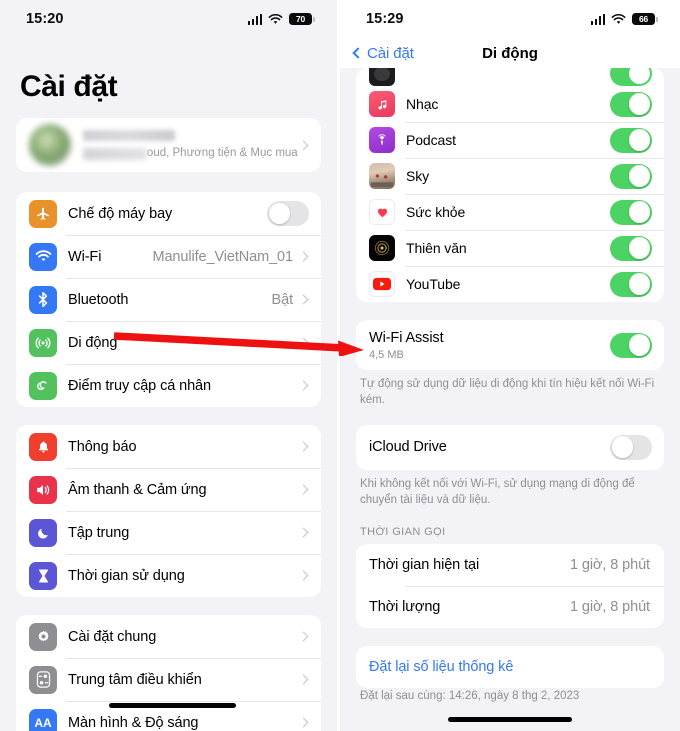  I want to click on clipped-app-toggle, so click(631, 77).